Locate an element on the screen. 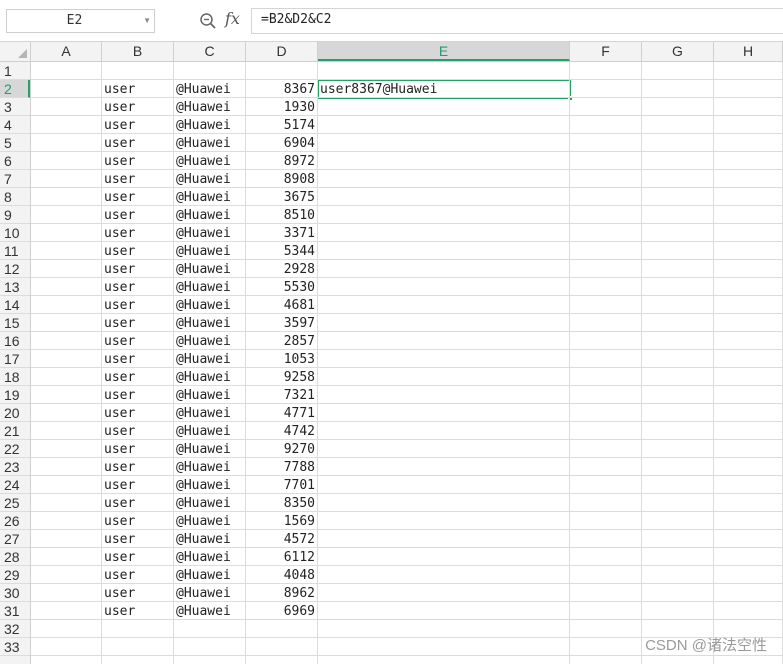 This screenshot has width=783, height=664. column-header-b: B is located at coordinates (138, 51).